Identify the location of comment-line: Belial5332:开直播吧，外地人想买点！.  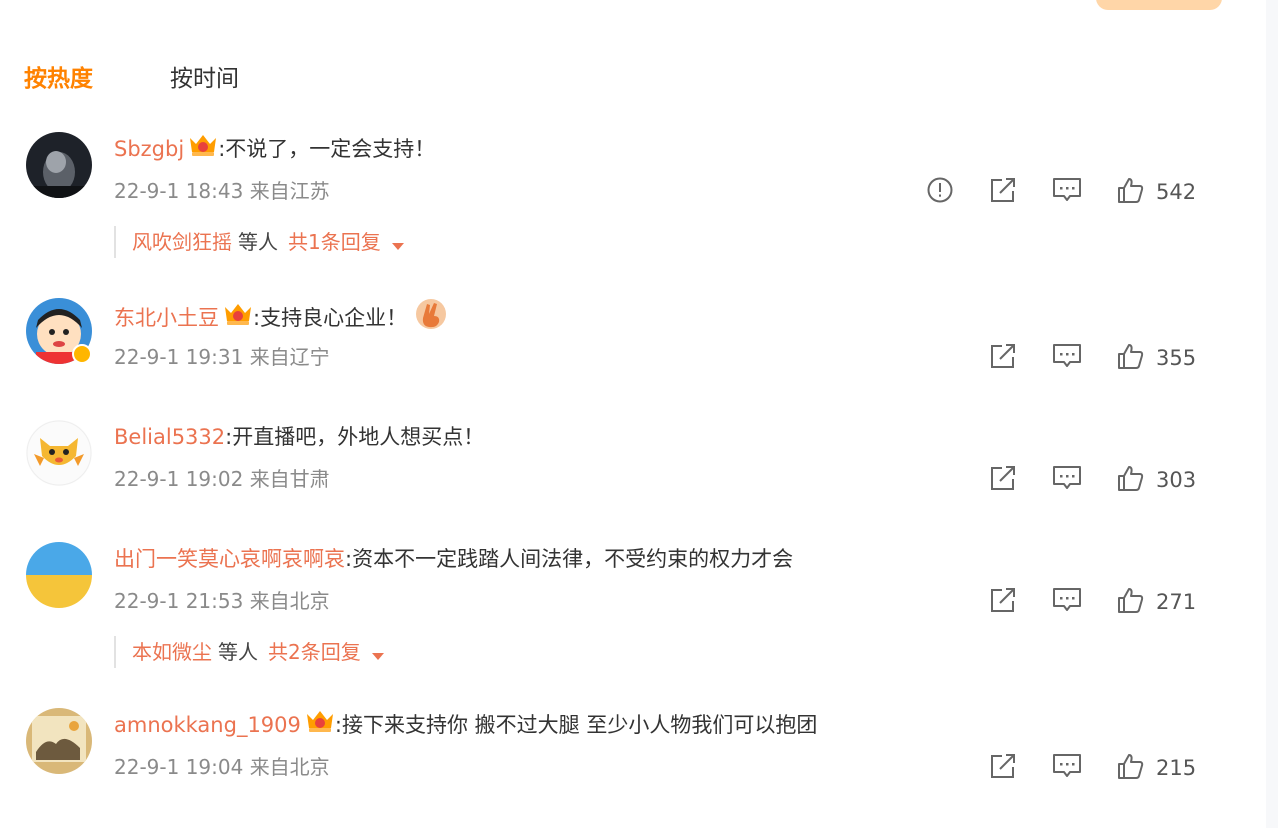
(299, 437).